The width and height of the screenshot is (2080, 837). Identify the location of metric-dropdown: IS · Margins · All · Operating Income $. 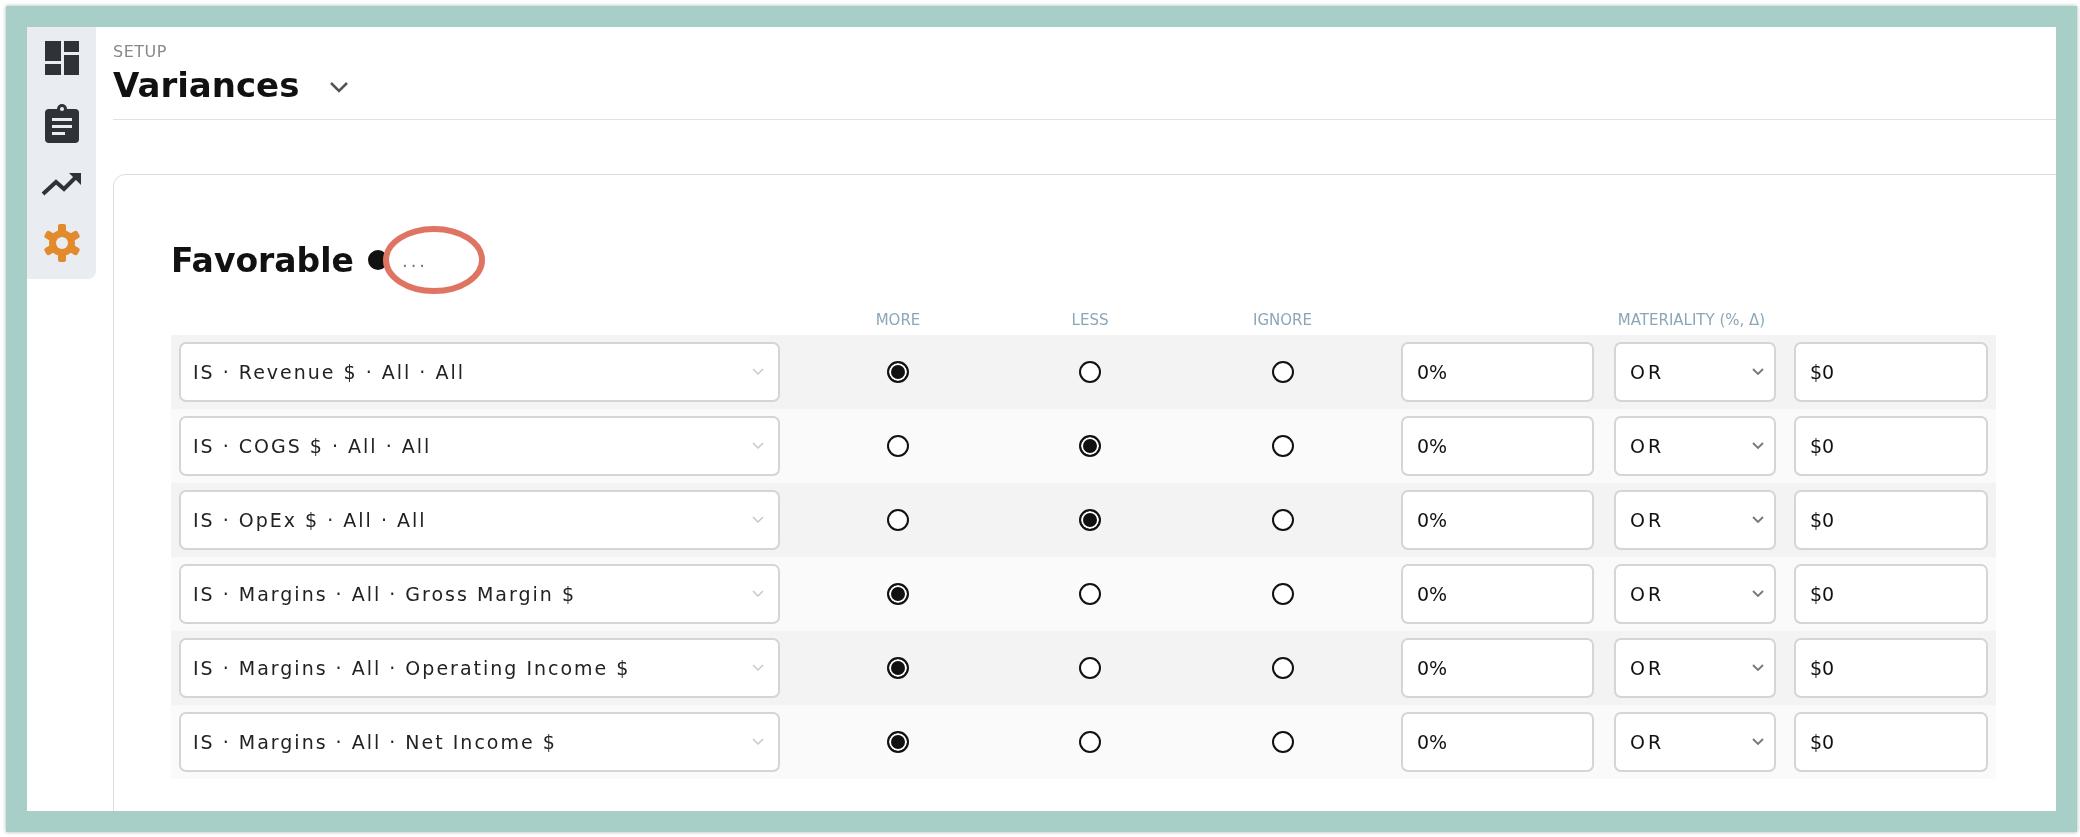
(479, 668).